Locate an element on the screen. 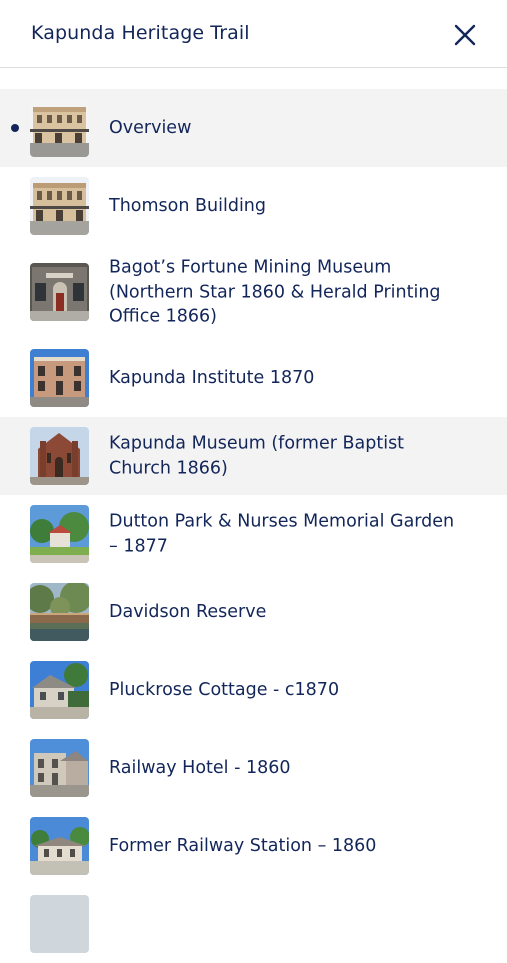  item-label: Pluckrose Cottage - c1870 is located at coordinates (224, 689).